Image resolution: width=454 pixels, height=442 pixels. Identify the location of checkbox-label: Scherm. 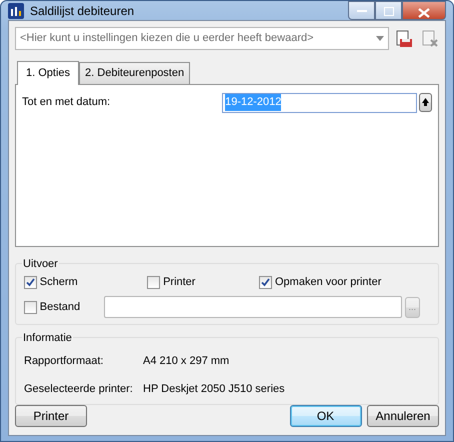
(59, 282).